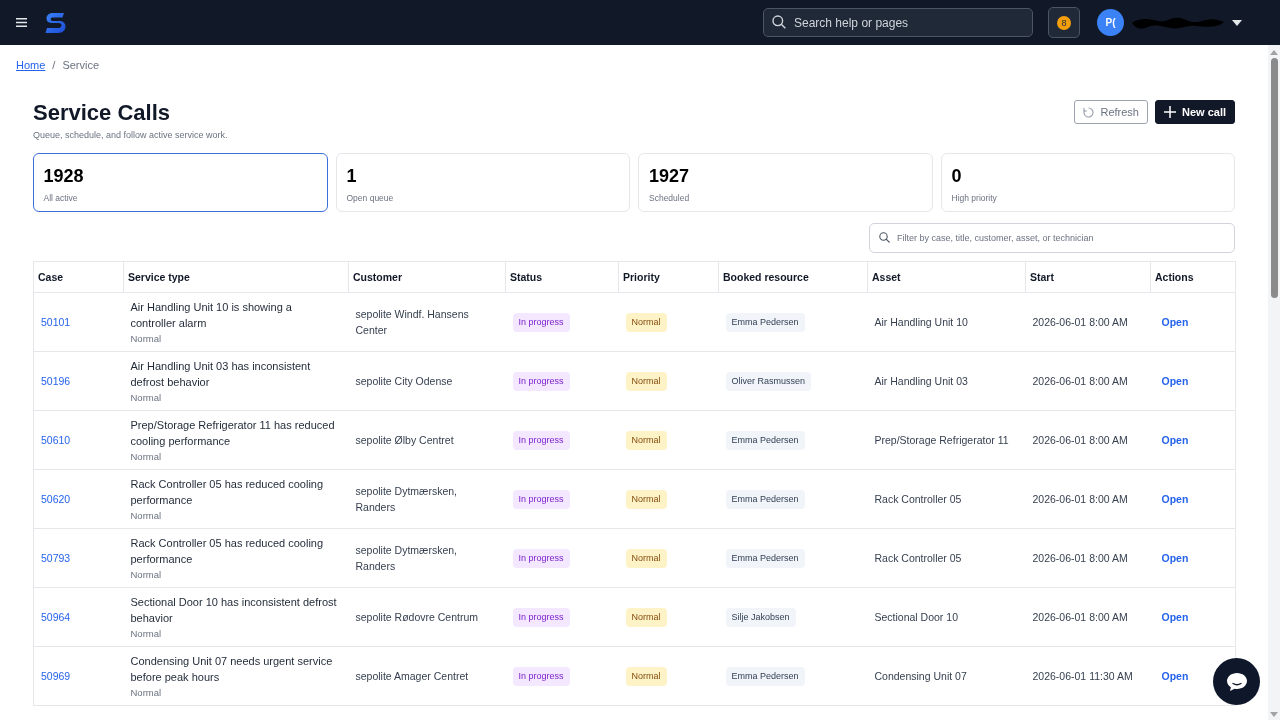 The height and width of the screenshot is (720, 1280). What do you see at coordinates (941, 440) in the screenshot?
I see `asset-name: Prep/Storage Refrigerator 11` at bounding box center [941, 440].